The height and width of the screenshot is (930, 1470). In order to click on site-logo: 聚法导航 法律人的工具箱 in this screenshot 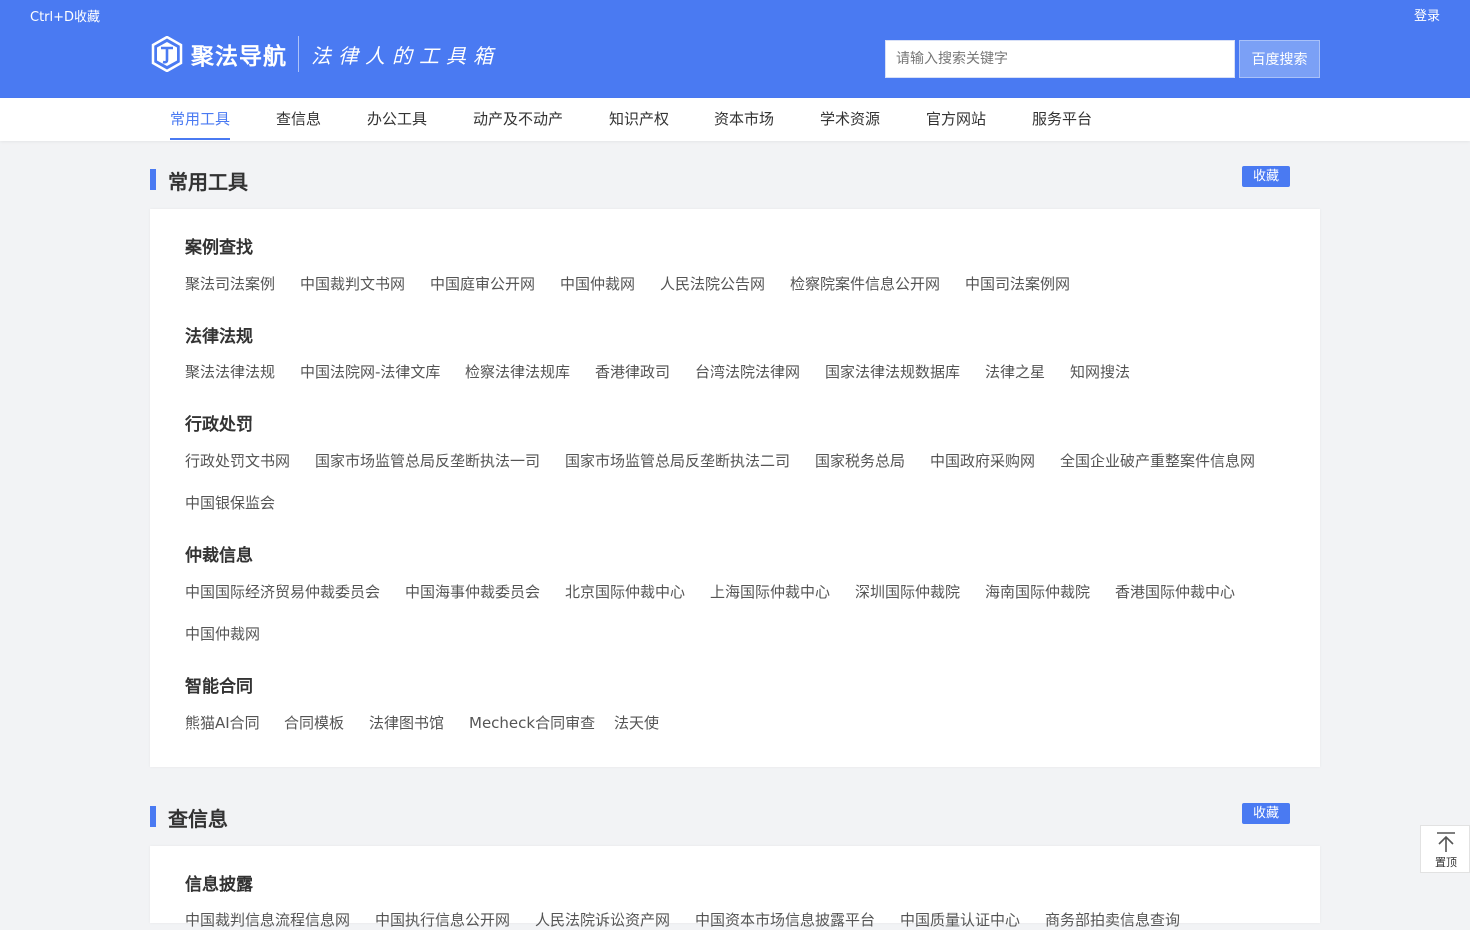, I will do `click(325, 54)`.